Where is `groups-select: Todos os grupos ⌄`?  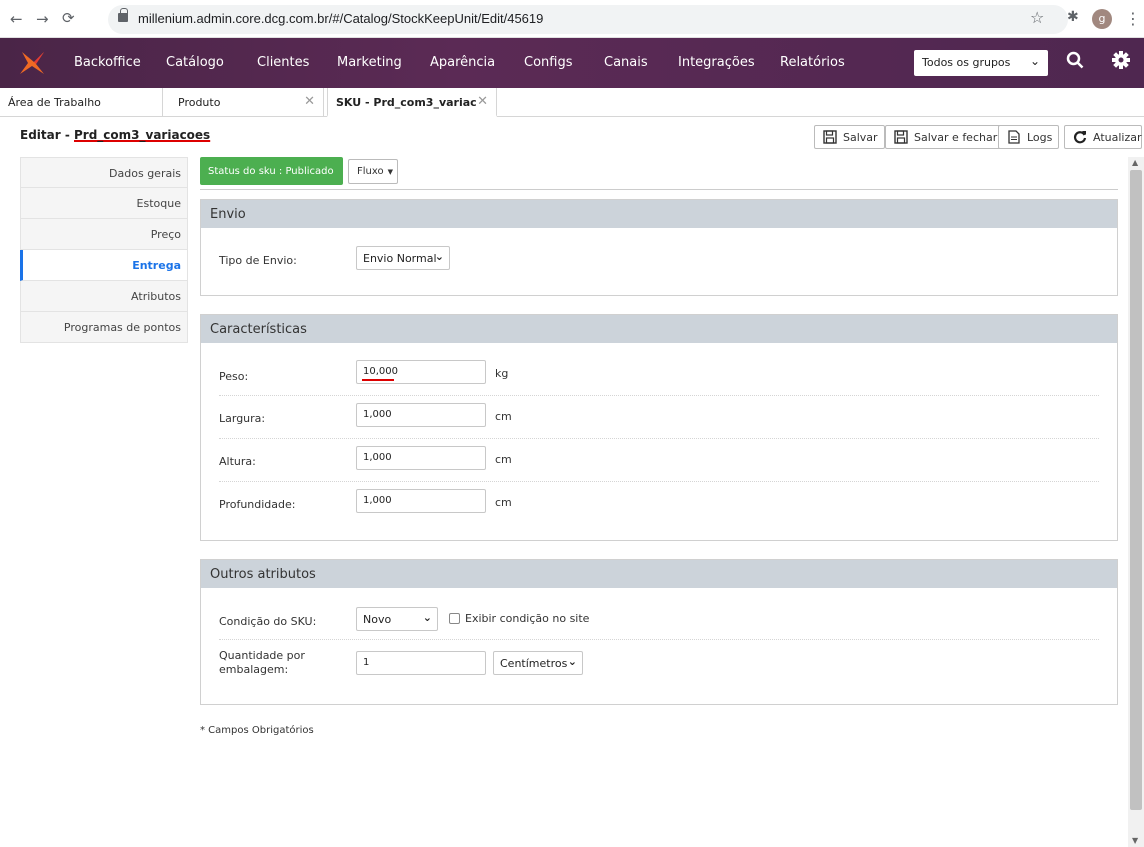 groups-select: Todos os grupos ⌄ is located at coordinates (981, 63).